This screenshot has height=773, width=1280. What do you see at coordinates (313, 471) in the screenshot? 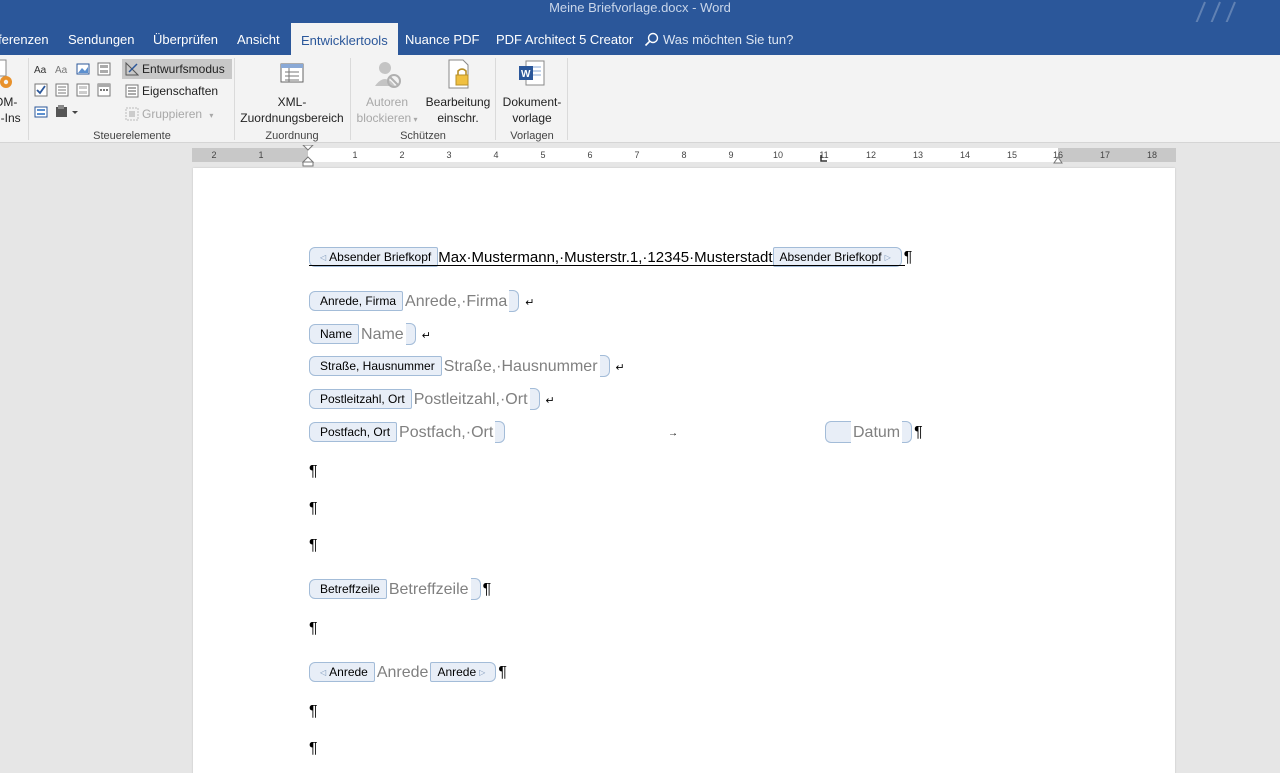
I see `empty-paragraph-mark: ¶` at bounding box center [313, 471].